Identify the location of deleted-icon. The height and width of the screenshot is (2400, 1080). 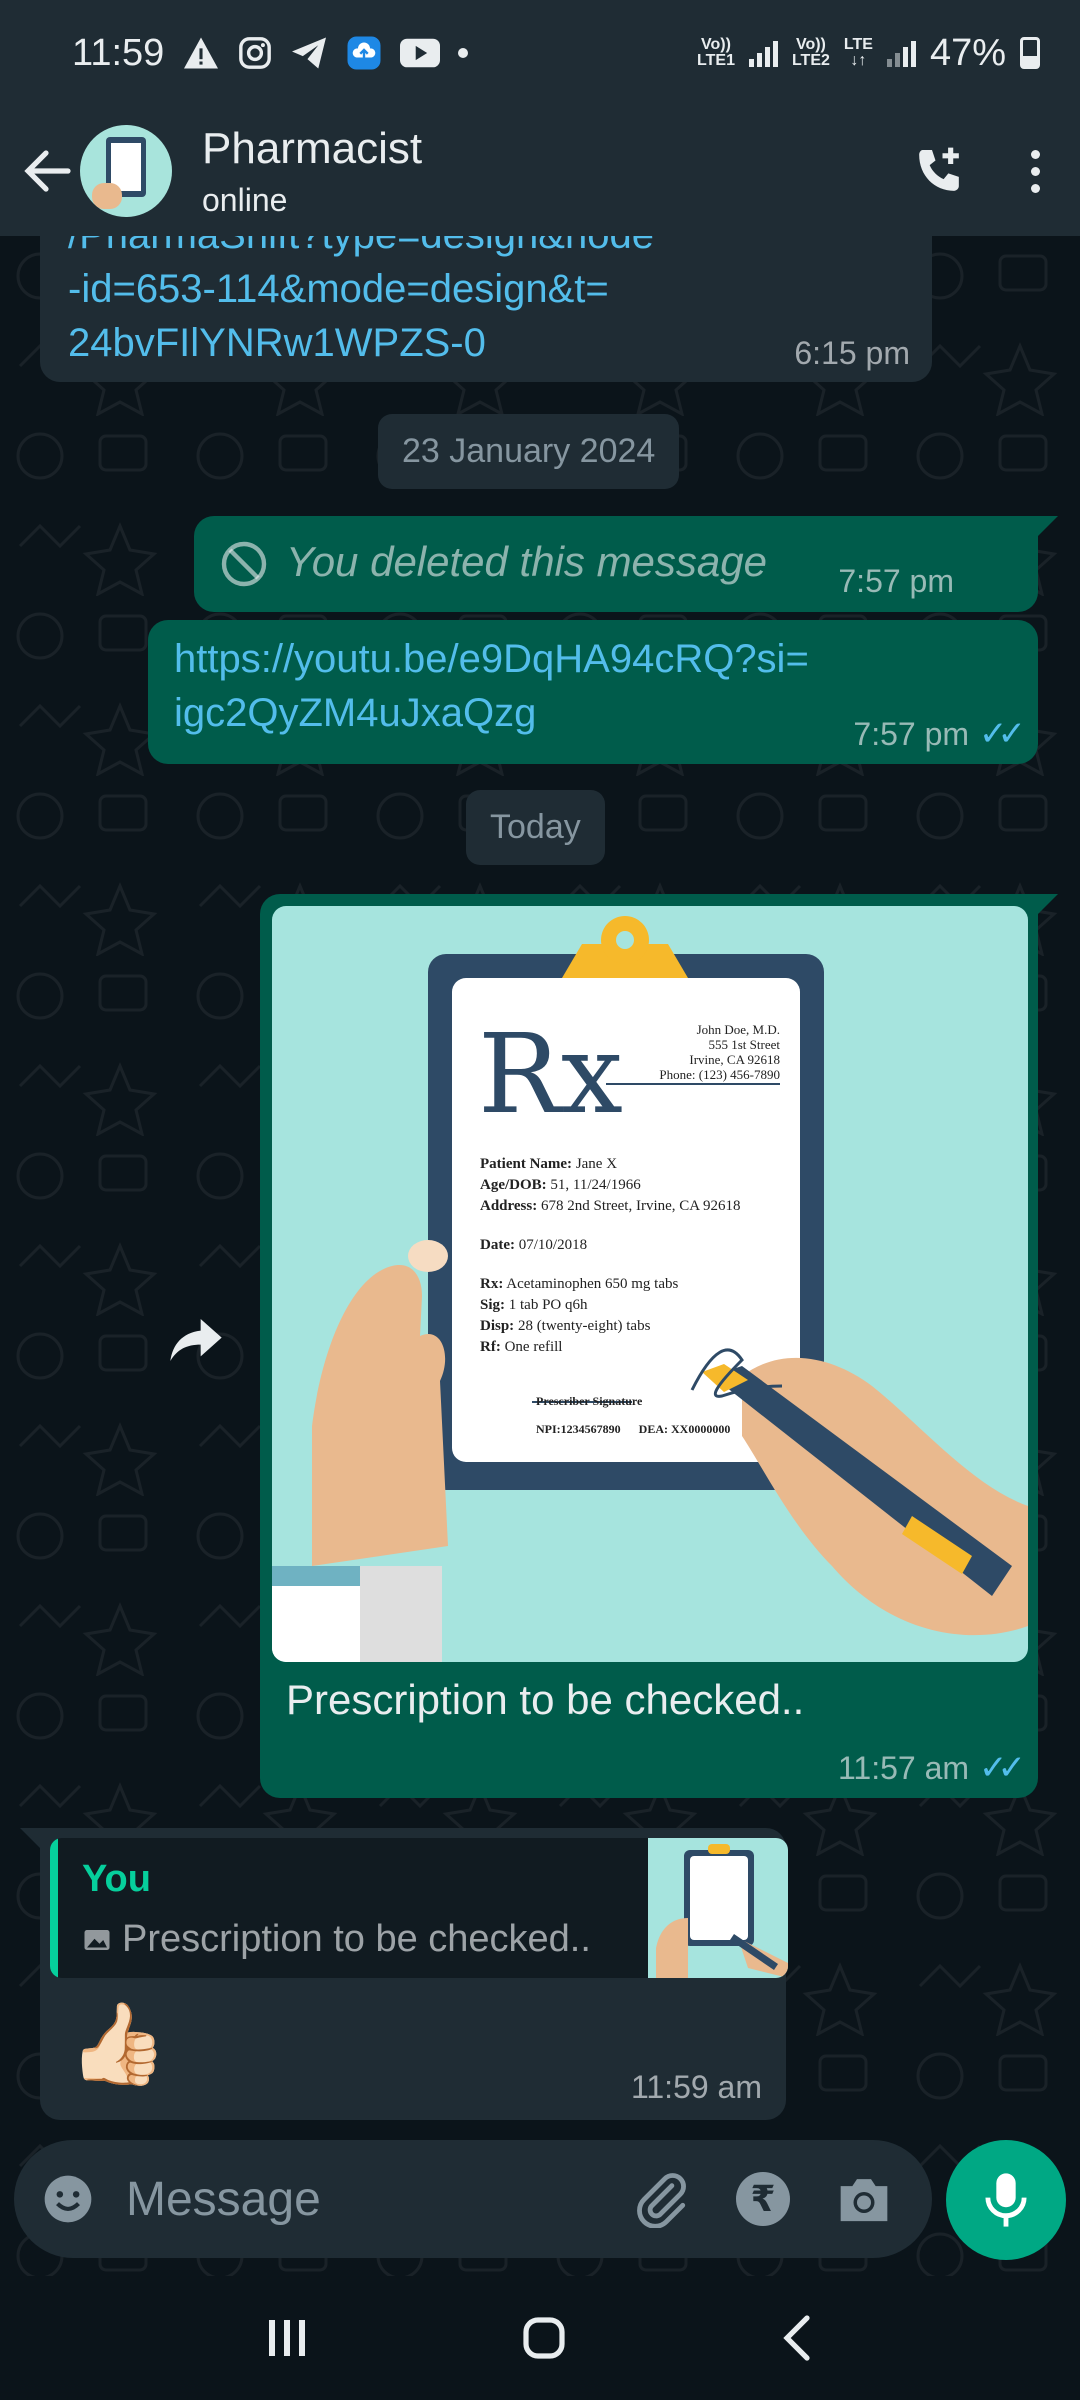
(244, 564).